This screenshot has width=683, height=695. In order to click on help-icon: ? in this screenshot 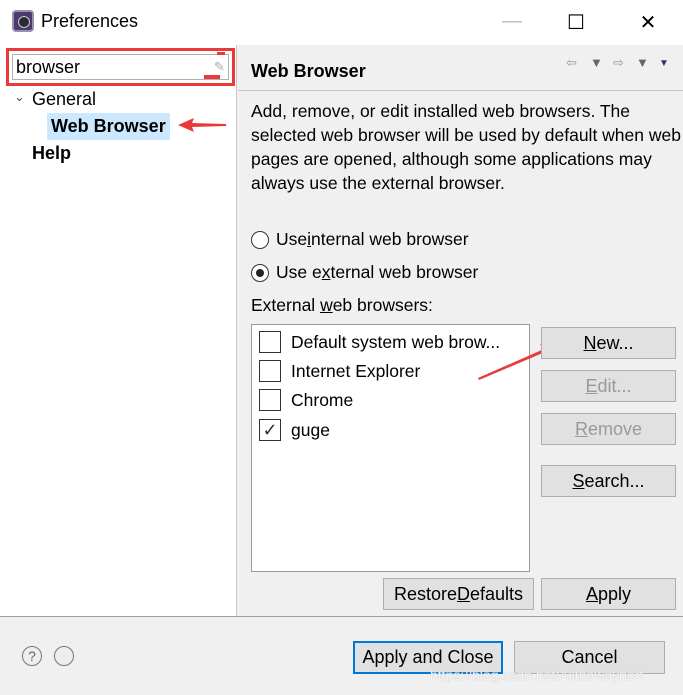, I will do `click(32, 656)`.